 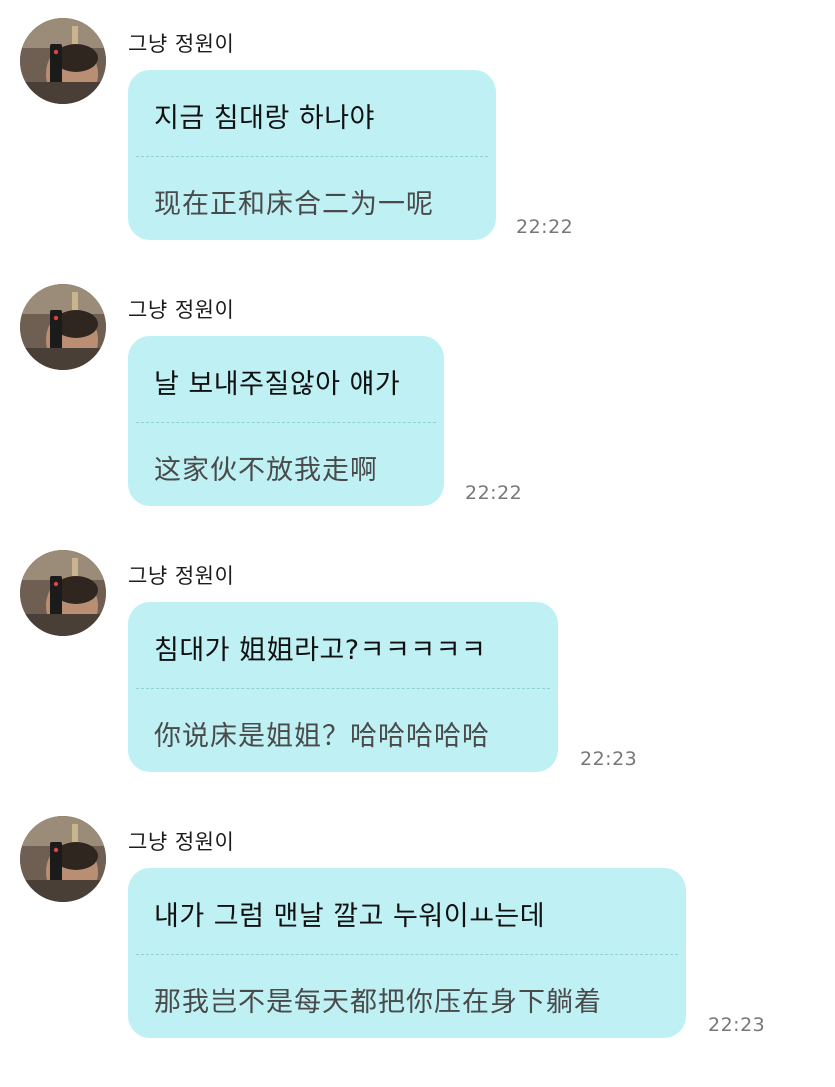 I want to click on message-bubble: 지금 침대랑 하나야 现在正和床合二为一呢, so click(x=312, y=155).